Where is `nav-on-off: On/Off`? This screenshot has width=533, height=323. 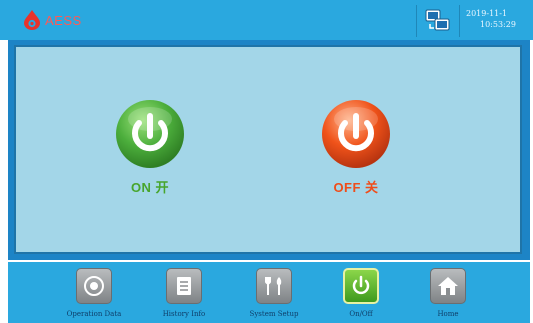 nav-on-off: On/Off is located at coordinates (361, 293).